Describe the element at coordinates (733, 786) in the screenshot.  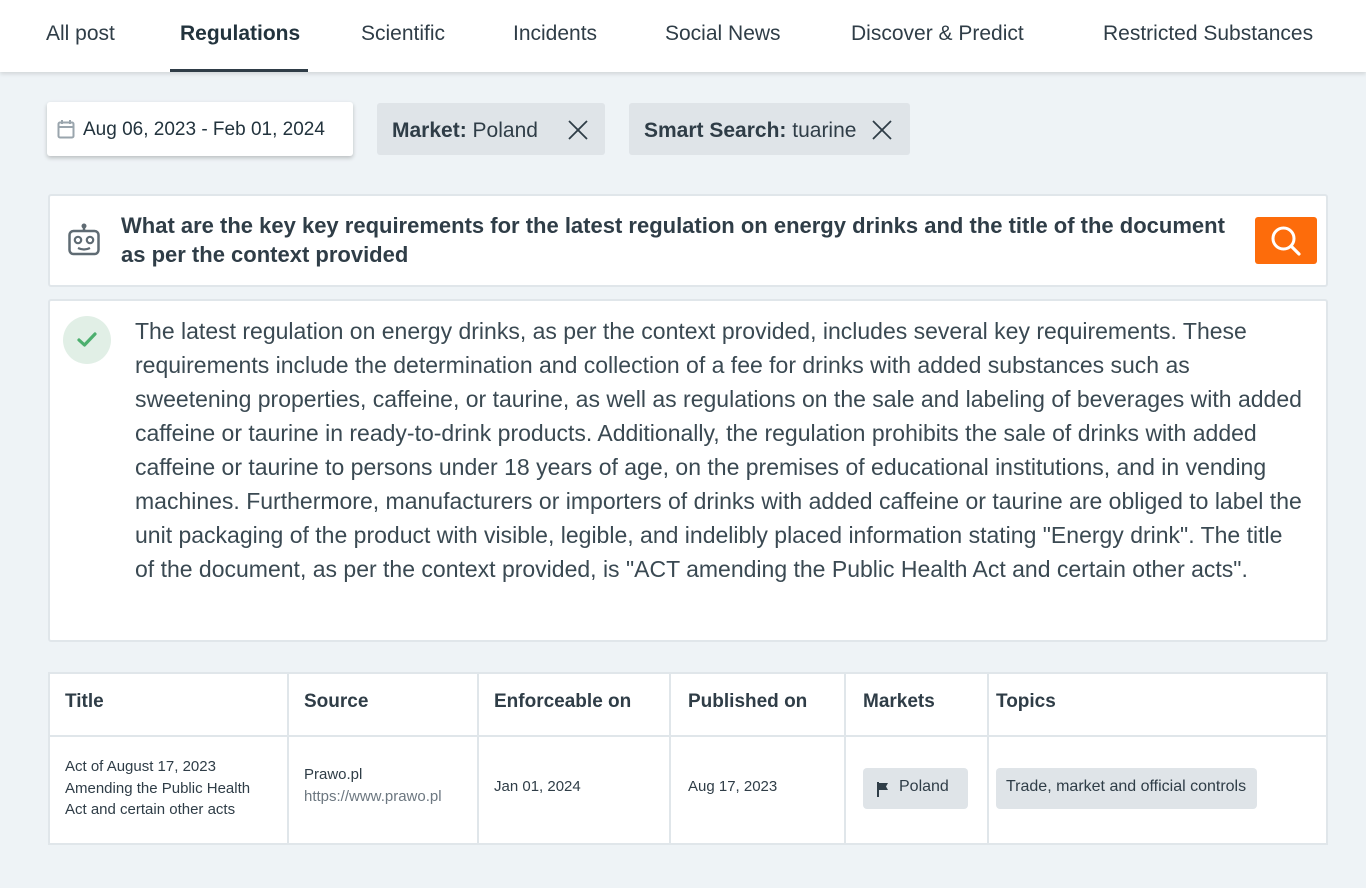
I see `row-published-on: Aug 17, 2023` at that location.